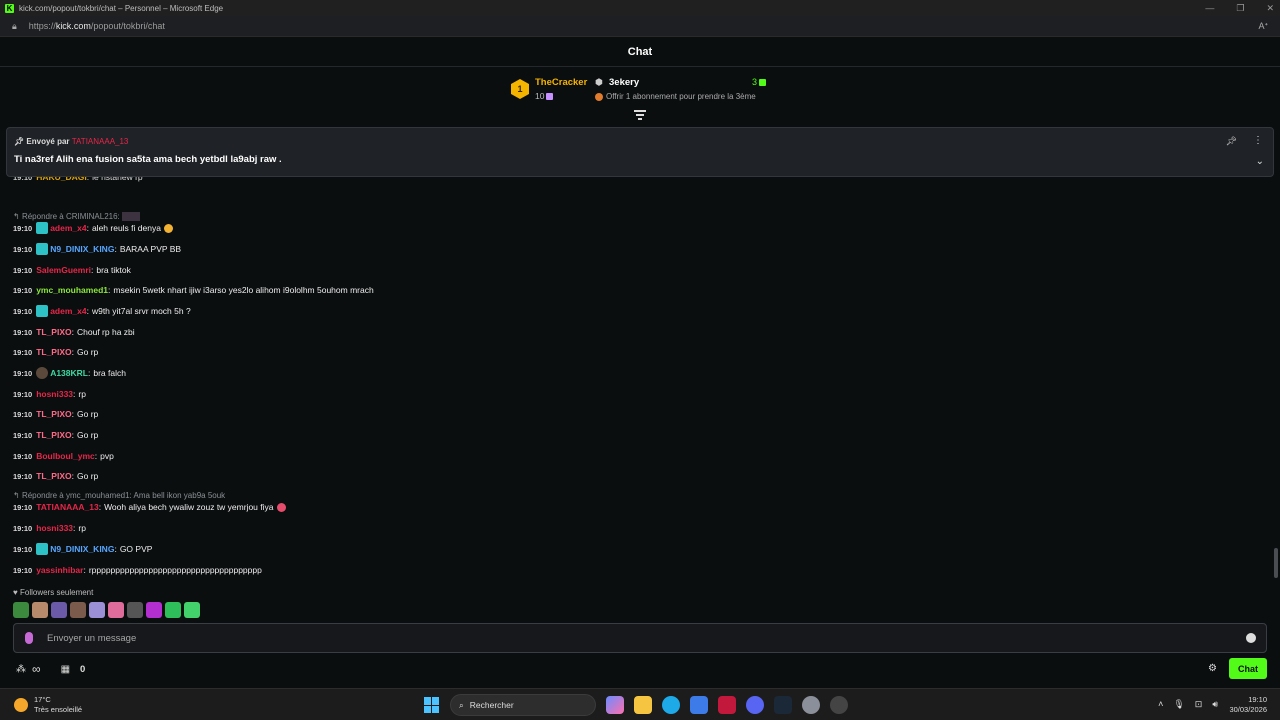 The height and width of the screenshot is (720, 1280). Describe the element at coordinates (1276, 563) in the screenshot. I see `chat-scrollbar` at that location.